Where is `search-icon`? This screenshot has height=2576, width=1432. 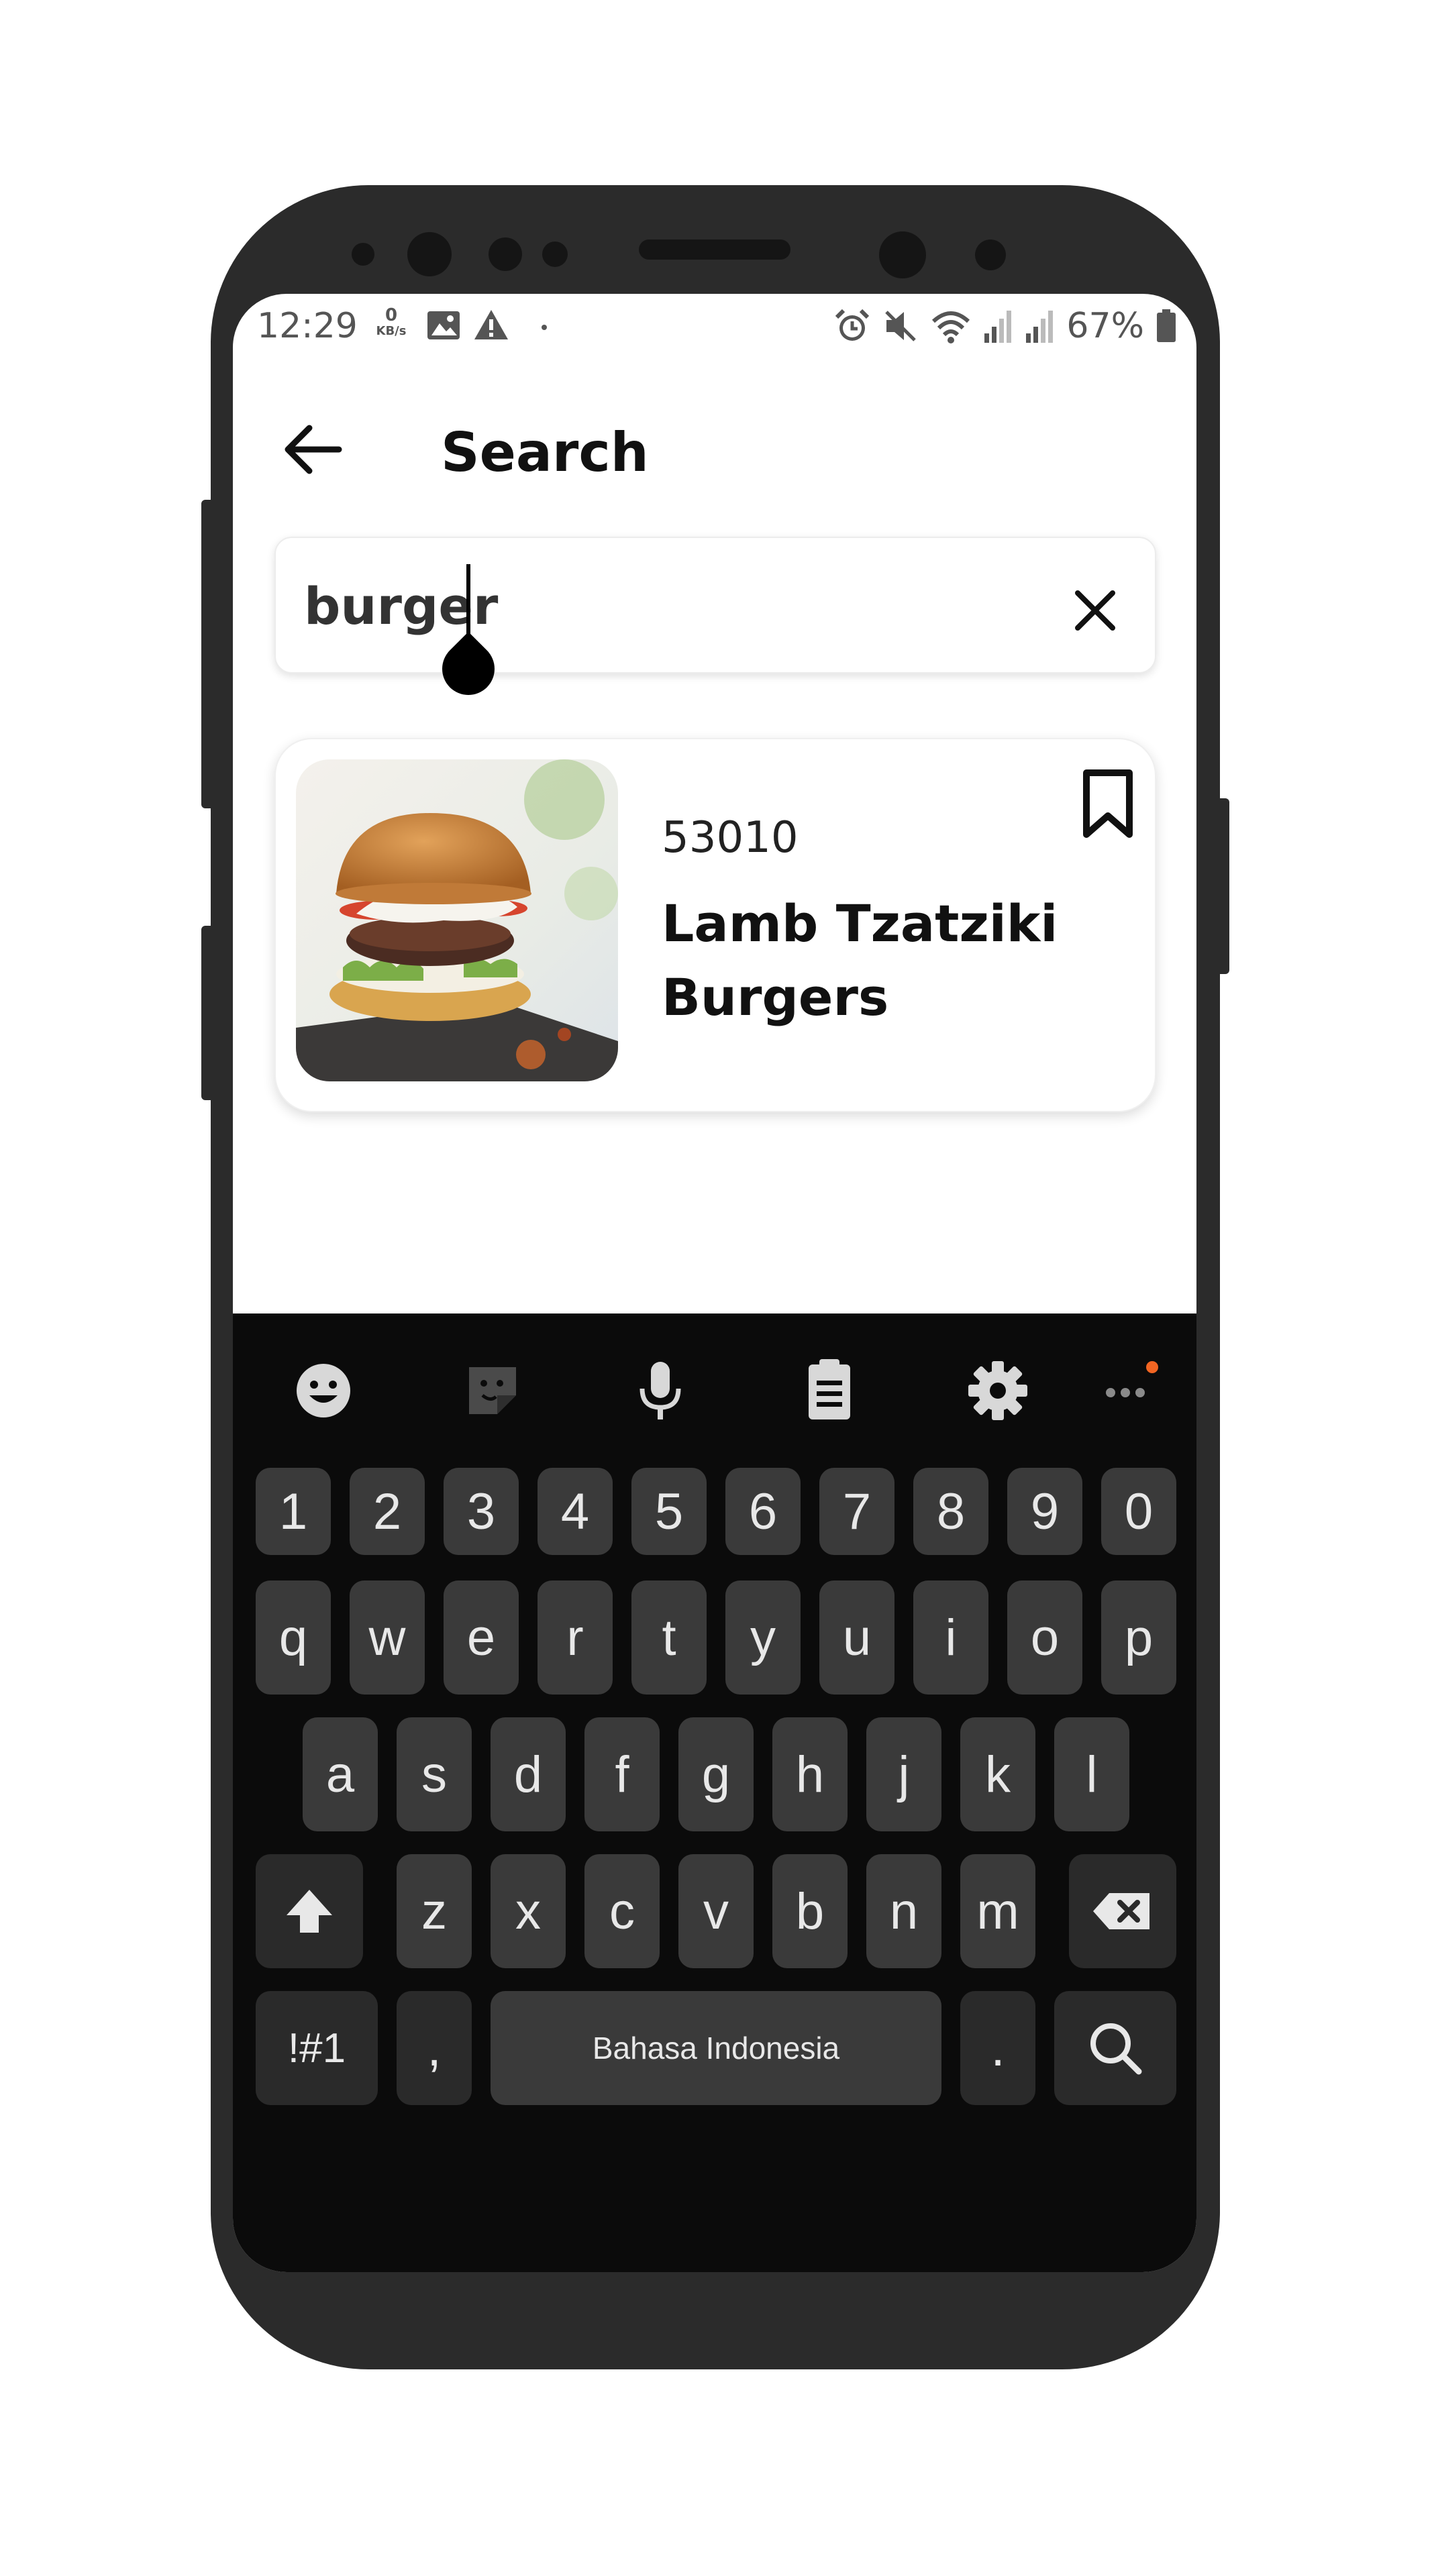 search-icon is located at coordinates (1116, 2049).